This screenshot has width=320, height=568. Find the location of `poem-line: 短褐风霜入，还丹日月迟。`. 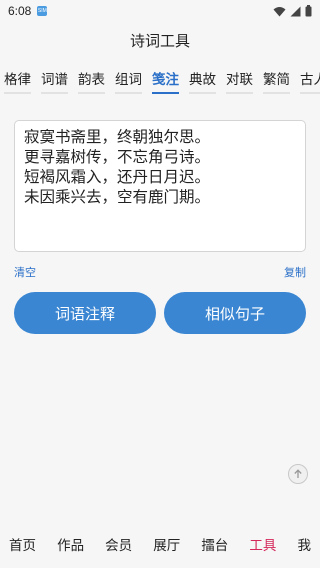

poem-line: 短褐风霜入，还丹日月迟。 is located at coordinates (117, 177).